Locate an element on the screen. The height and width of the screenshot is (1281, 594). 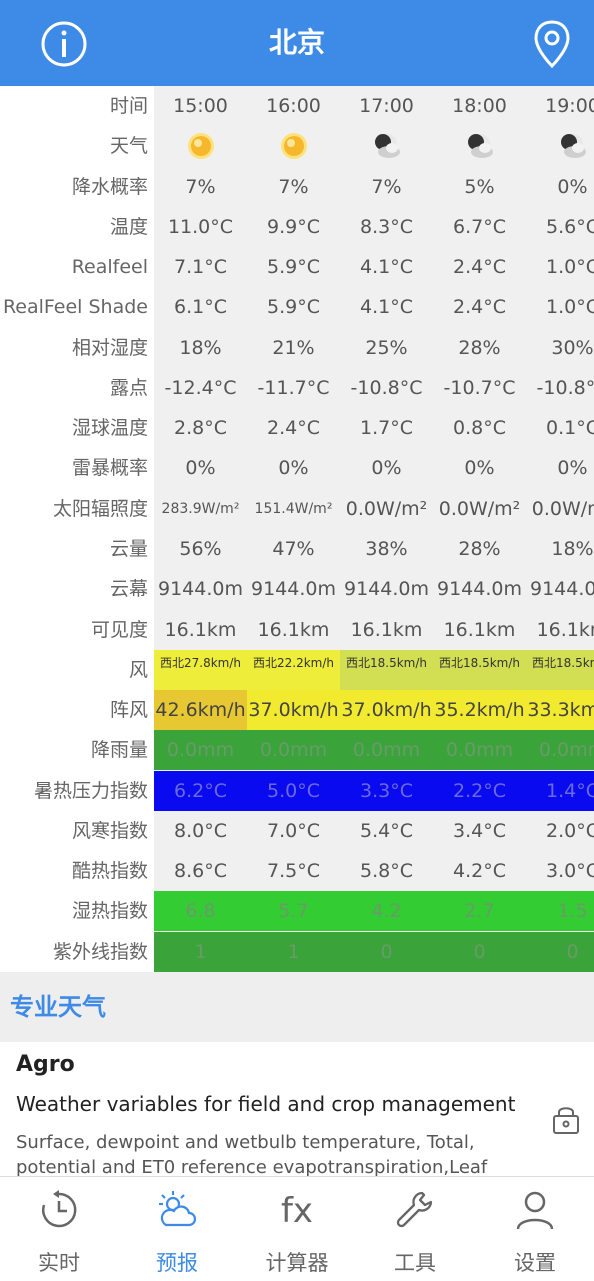
nav-item-settings: 设置 is located at coordinates (535, 1229).